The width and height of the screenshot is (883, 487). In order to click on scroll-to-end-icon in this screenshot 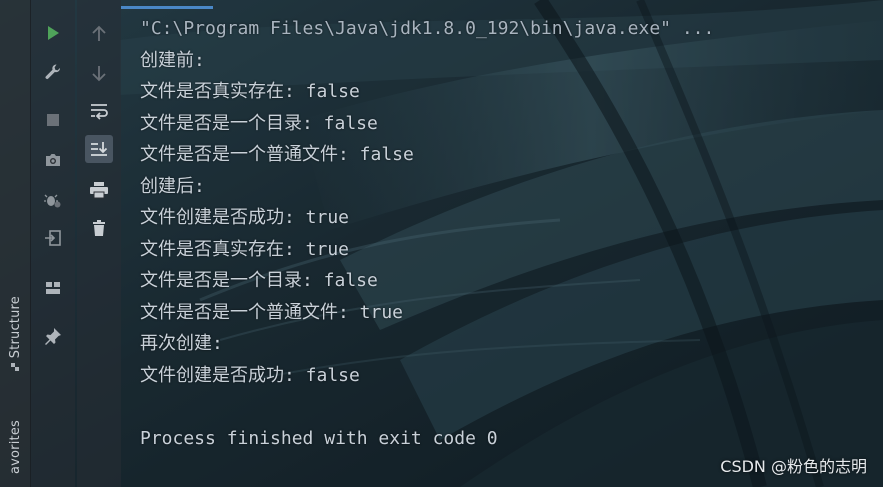, I will do `click(99, 149)`.